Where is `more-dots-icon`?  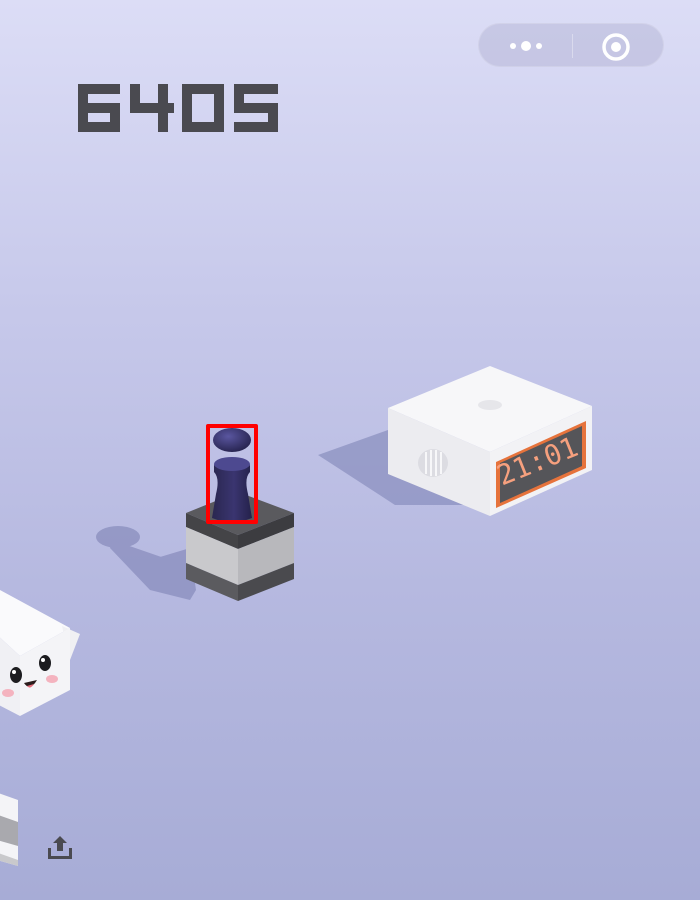
more-dots-icon is located at coordinates (526, 46).